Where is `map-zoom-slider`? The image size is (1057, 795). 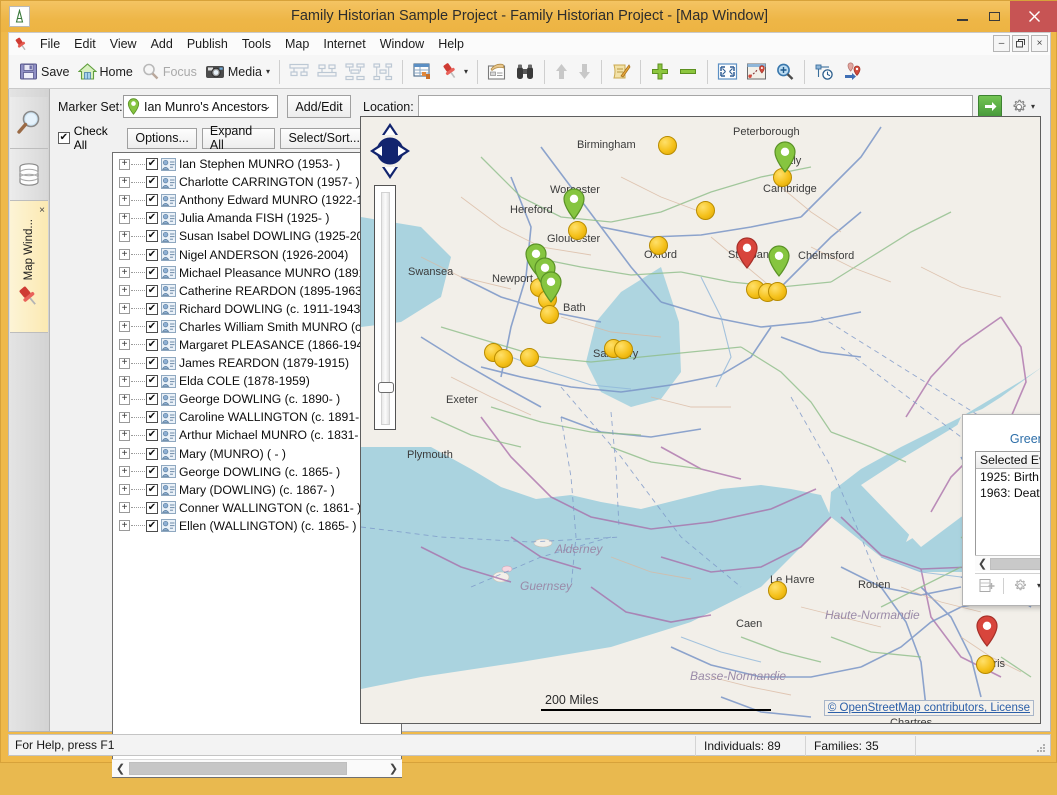
map-zoom-slider is located at coordinates (385, 307).